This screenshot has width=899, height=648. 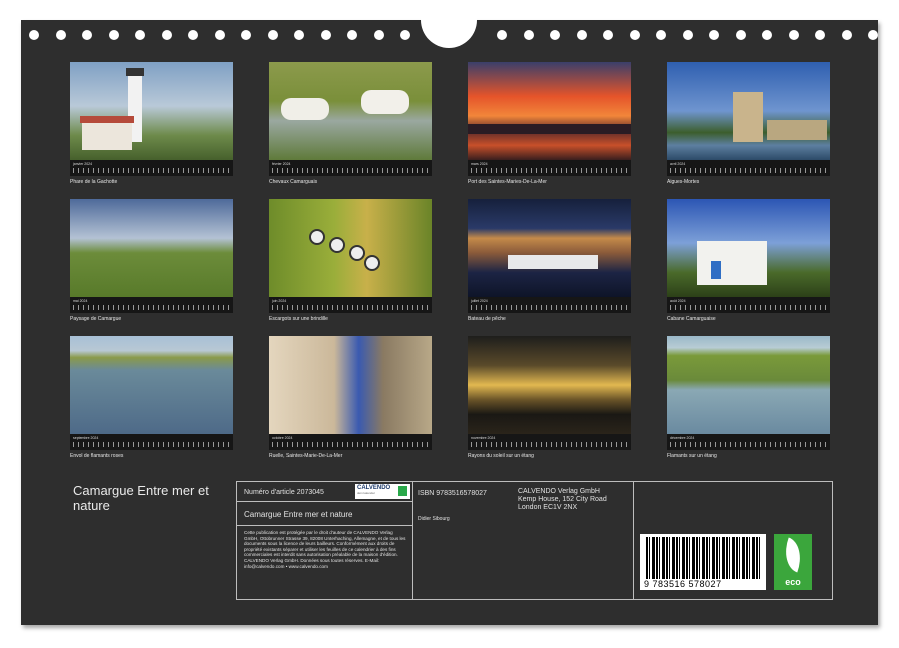 I want to click on month-thumb-jan: janvier 2024 Phare de la Gachotte, so click(x=151, y=123).